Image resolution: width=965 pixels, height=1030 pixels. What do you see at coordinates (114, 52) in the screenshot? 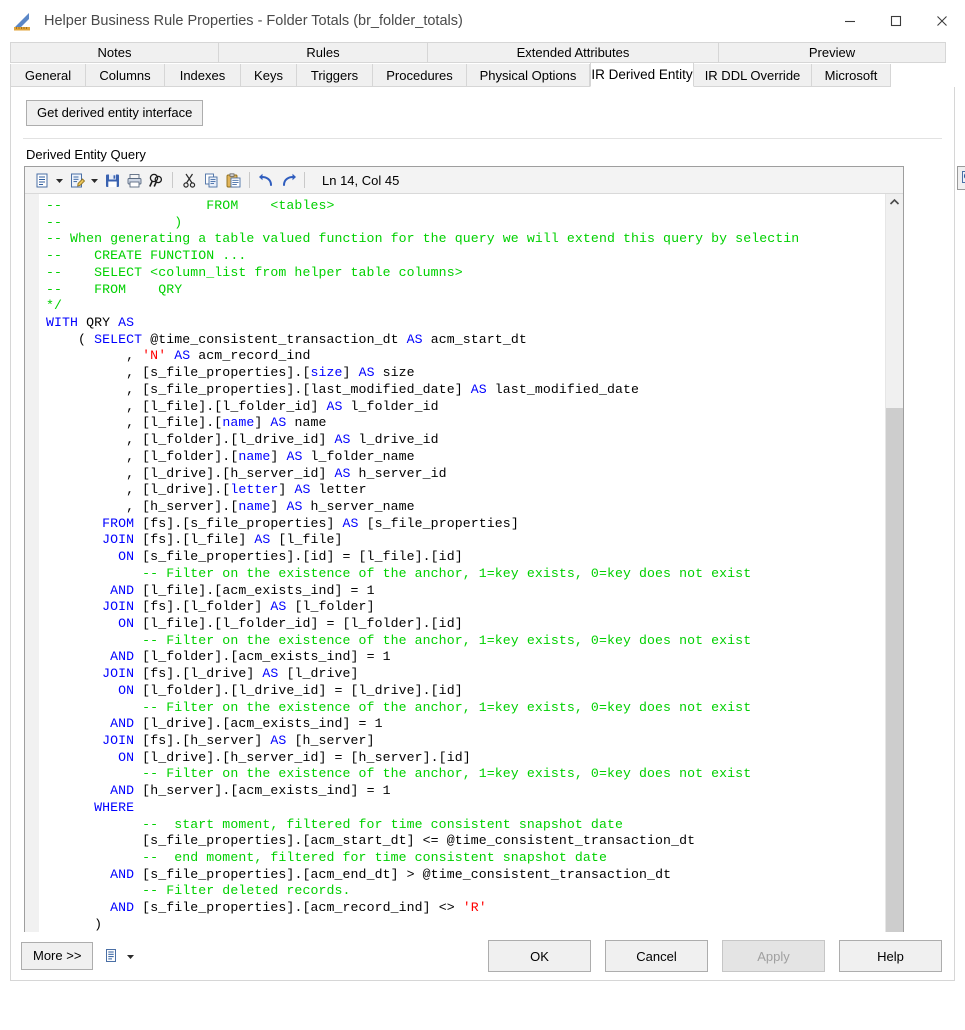
I see `tab-notes: Notes` at bounding box center [114, 52].